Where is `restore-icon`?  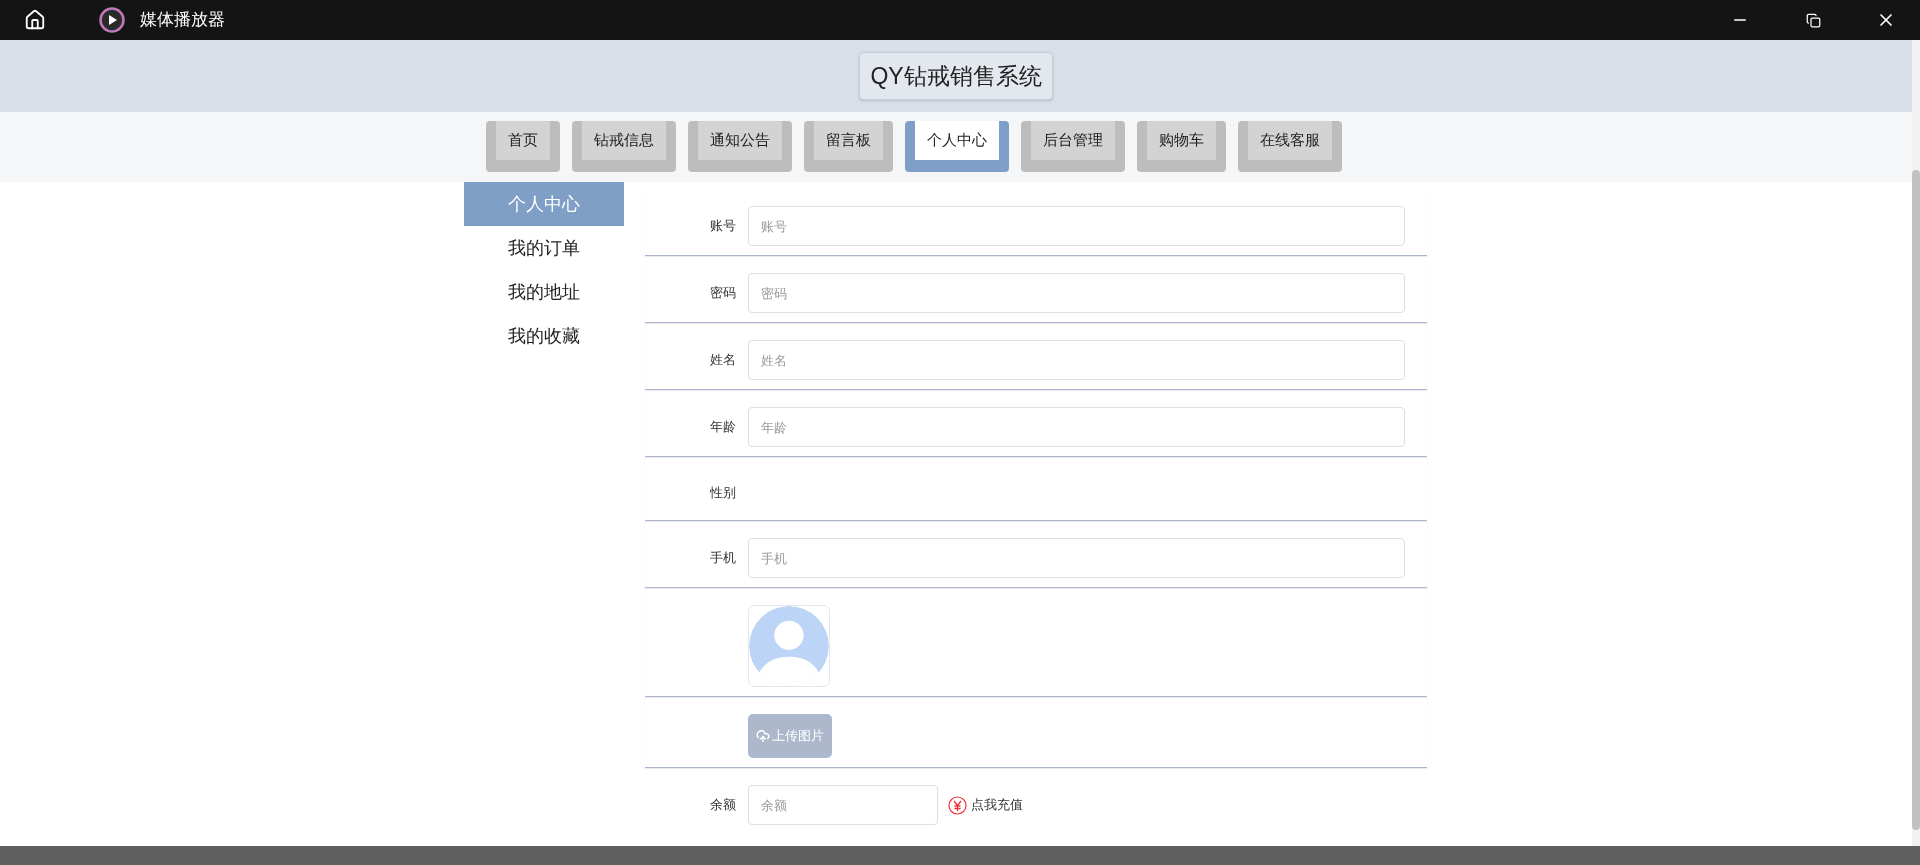 restore-icon is located at coordinates (1813, 20).